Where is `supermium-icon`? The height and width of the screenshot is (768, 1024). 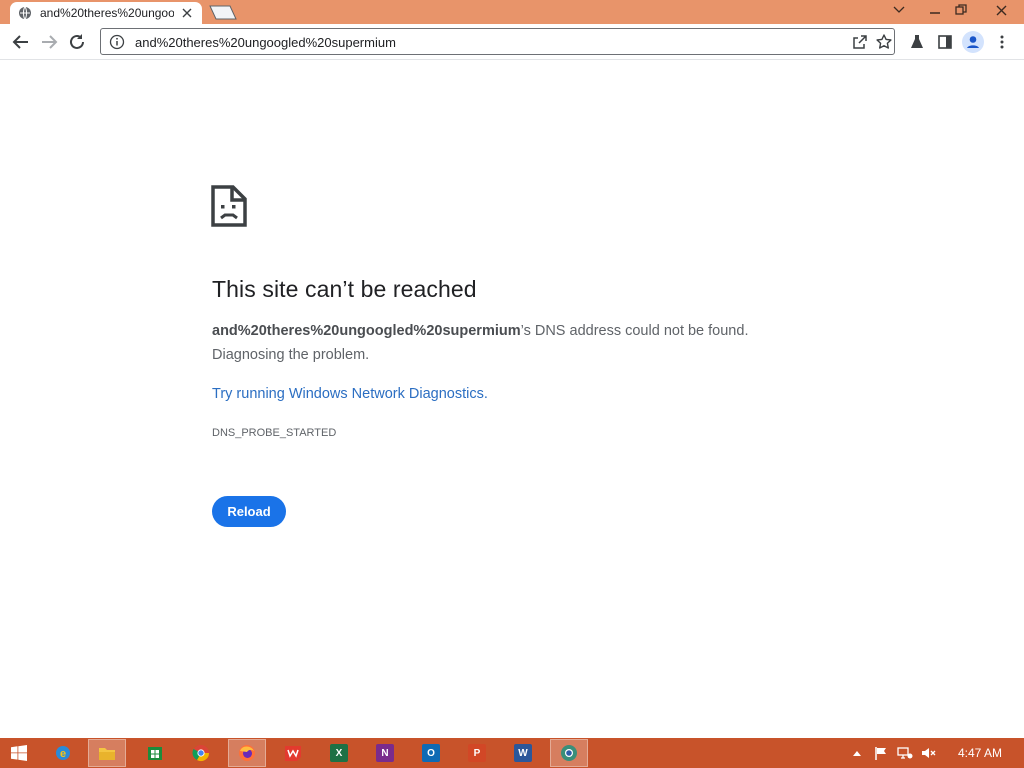
supermium-icon is located at coordinates (569, 753).